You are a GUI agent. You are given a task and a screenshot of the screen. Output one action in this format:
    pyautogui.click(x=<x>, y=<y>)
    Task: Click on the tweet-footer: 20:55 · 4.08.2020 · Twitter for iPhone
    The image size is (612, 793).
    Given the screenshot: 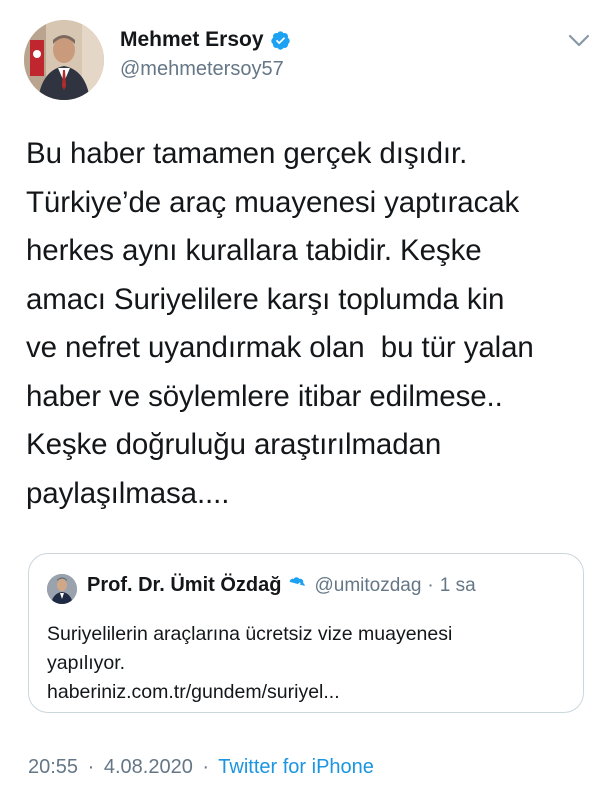 What is the action you would take?
    pyautogui.click(x=201, y=767)
    